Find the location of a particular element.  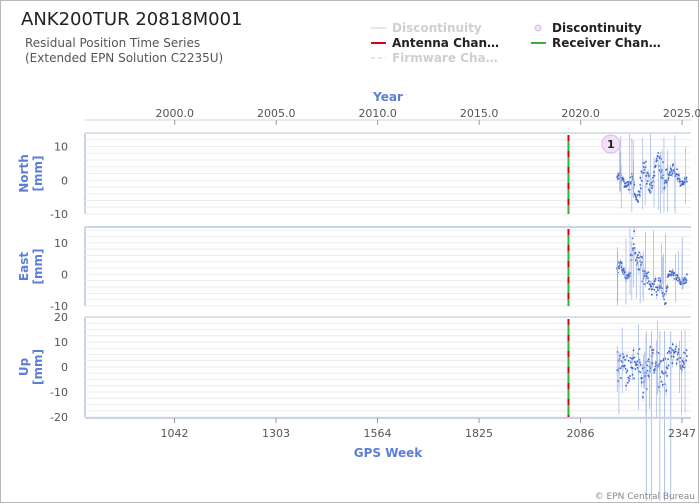

top-tick-label-0: 2000.0 is located at coordinates (174, 113).